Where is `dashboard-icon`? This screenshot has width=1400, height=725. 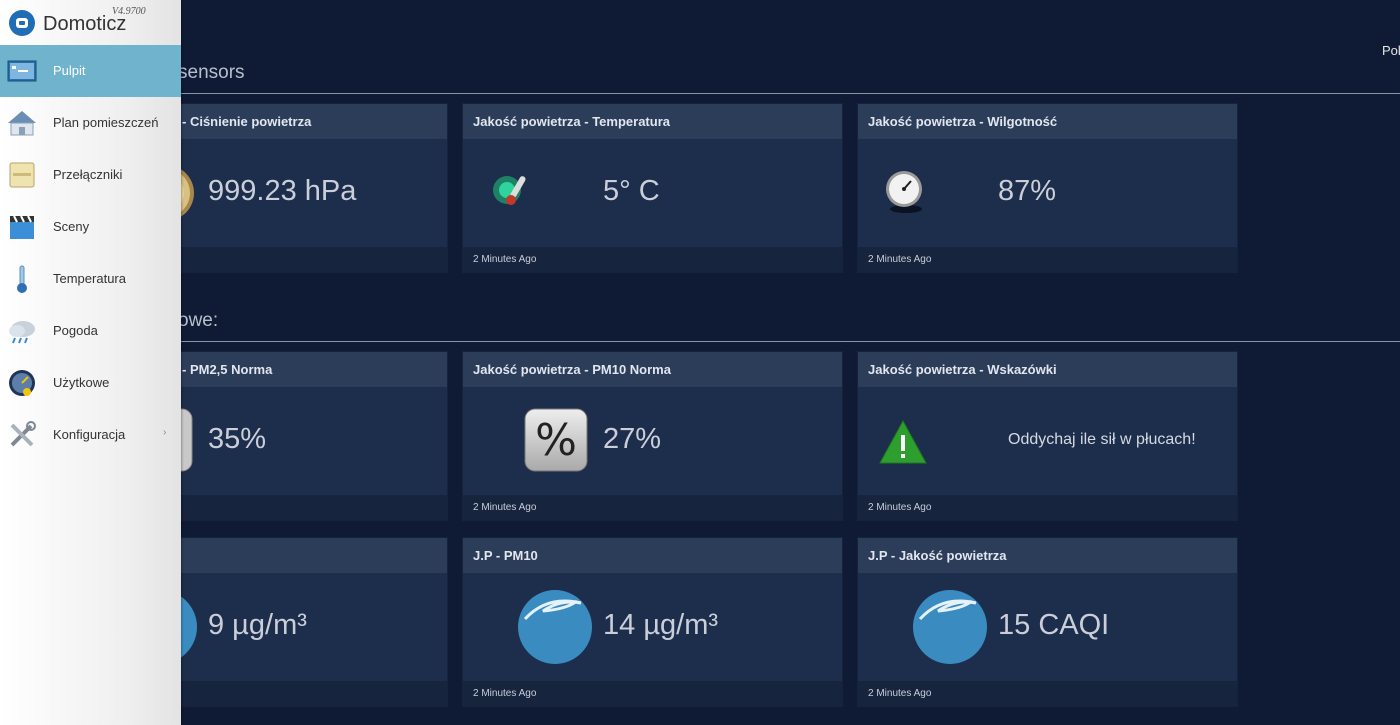 dashboard-icon is located at coordinates (22, 71).